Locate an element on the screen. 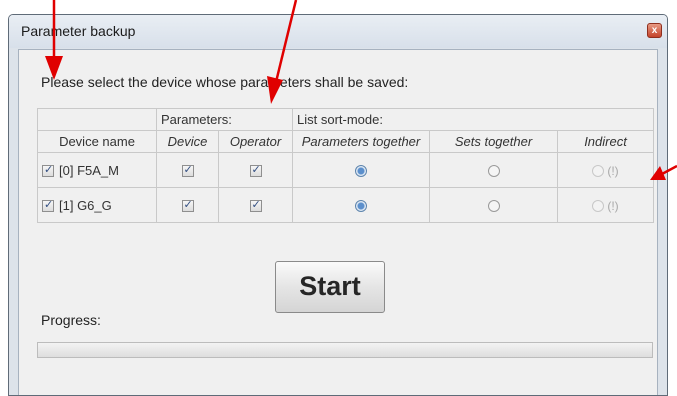 The height and width of the screenshot is (396, 677). table-group-header-row: Parameters: List sort-mode: is located at coordinates (346, 119).